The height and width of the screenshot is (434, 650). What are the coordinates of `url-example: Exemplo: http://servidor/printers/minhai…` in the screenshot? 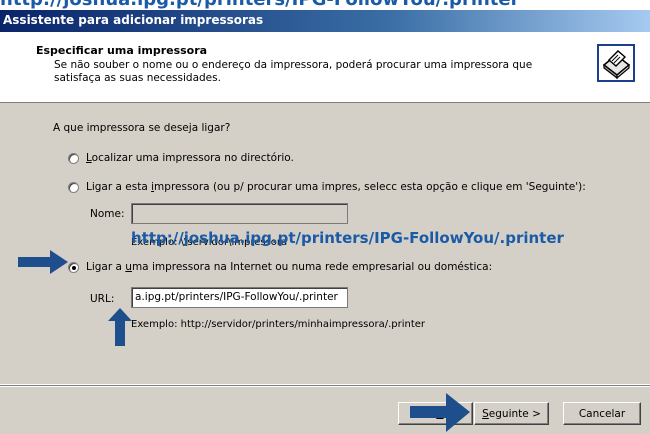 It's located at (278, 324).